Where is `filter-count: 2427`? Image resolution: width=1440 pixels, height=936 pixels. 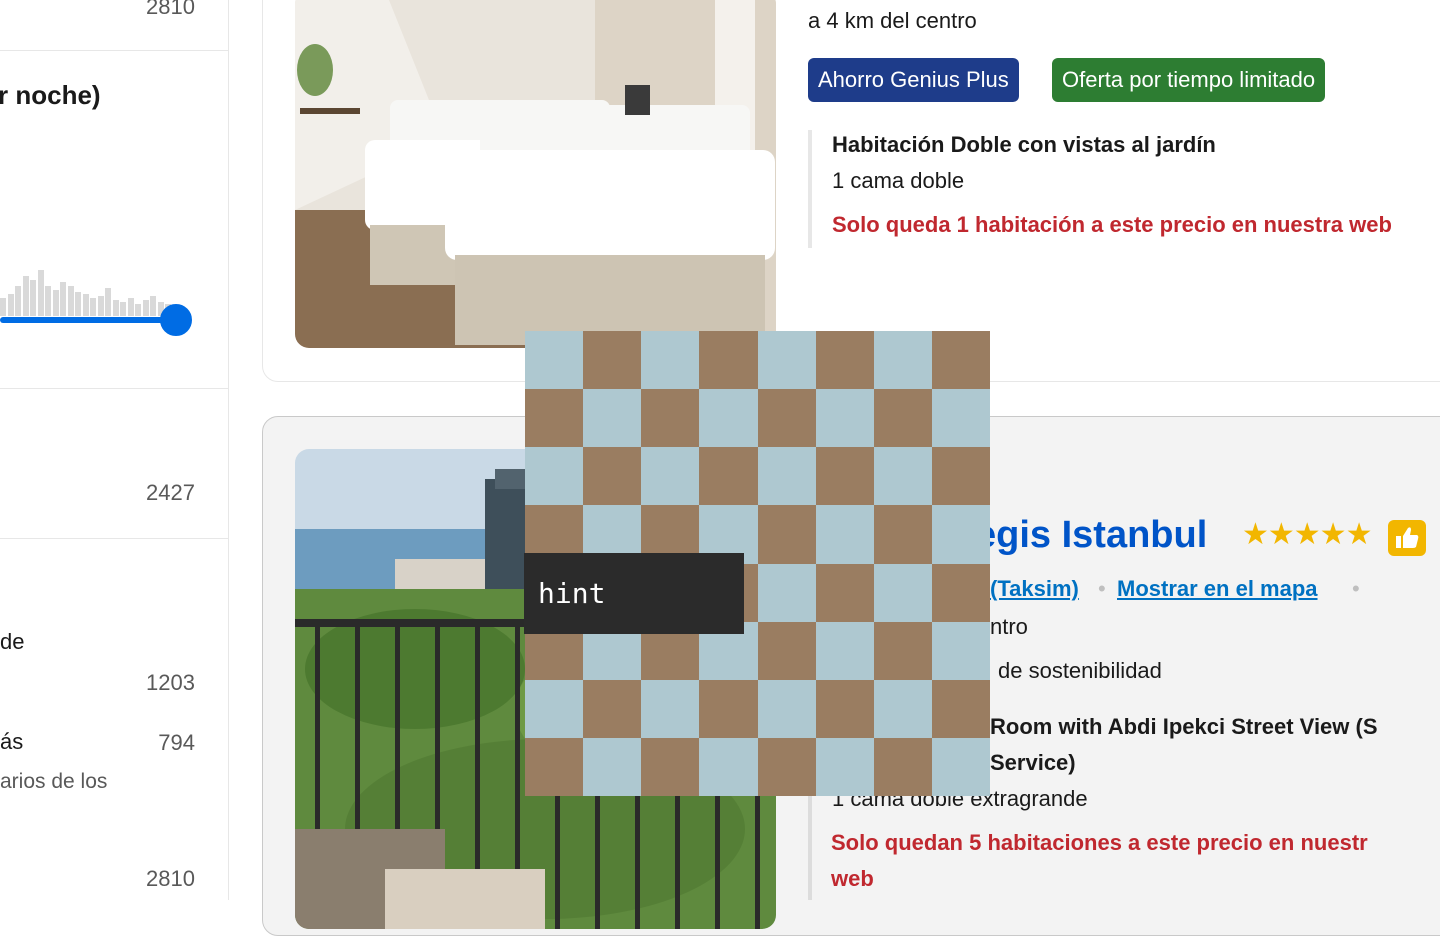
filter-count: 2427 is located at coordinates (170, 492).